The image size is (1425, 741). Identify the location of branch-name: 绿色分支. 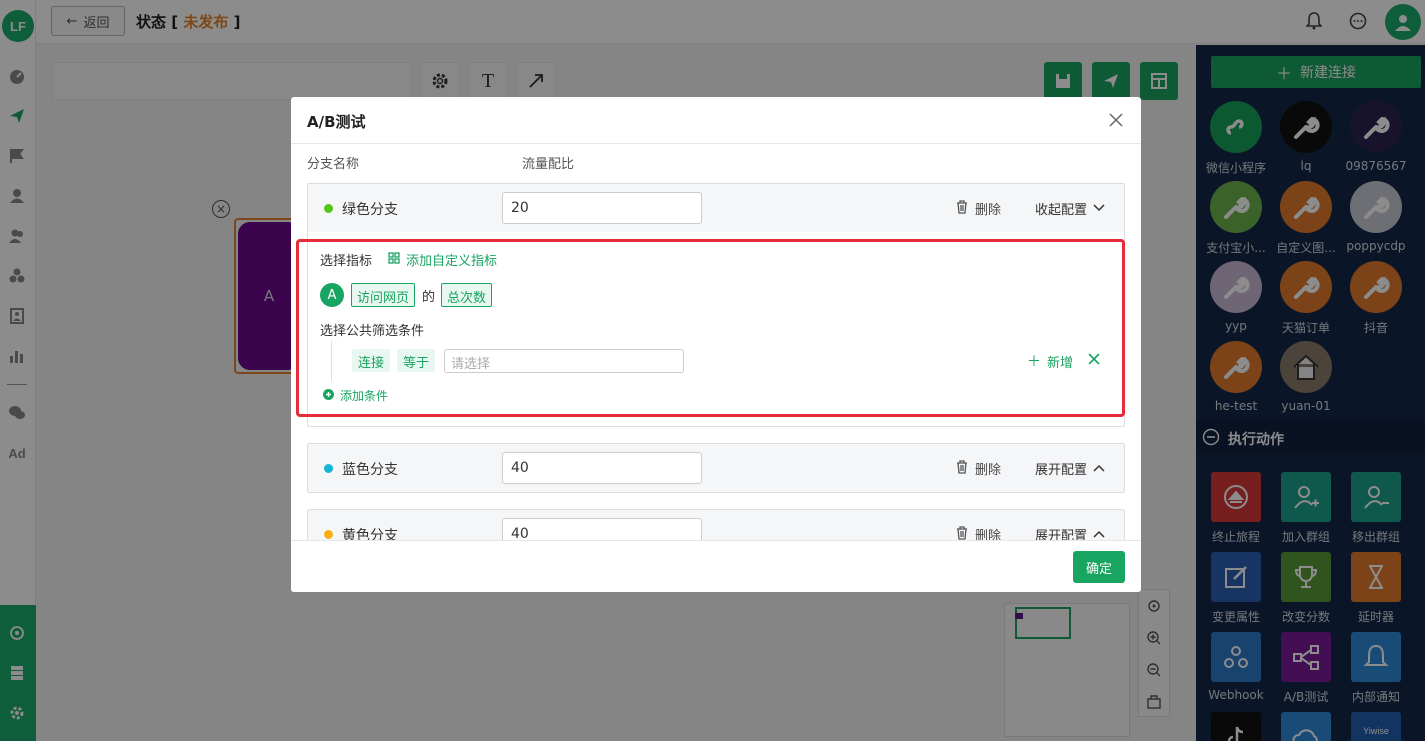
(370, 210).